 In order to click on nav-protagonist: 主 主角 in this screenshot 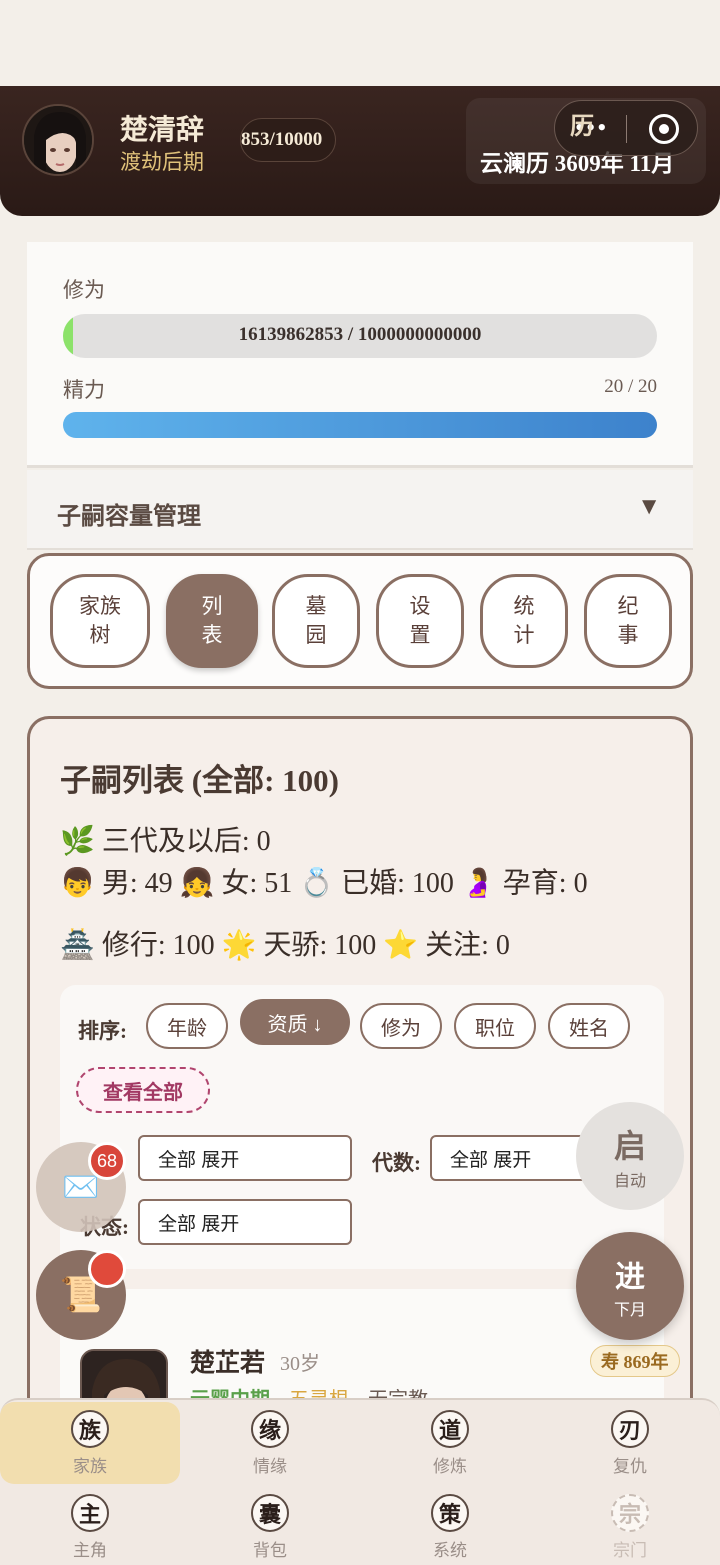, I will do `click(90, 1525)`.